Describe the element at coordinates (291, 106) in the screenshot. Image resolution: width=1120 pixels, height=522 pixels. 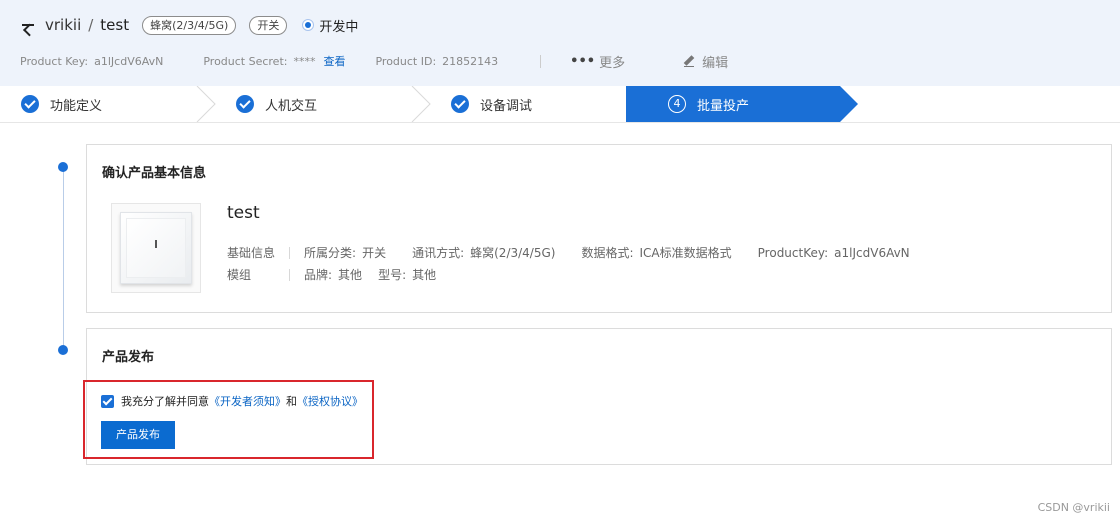
I see `step-label: 人机交互` at that location.